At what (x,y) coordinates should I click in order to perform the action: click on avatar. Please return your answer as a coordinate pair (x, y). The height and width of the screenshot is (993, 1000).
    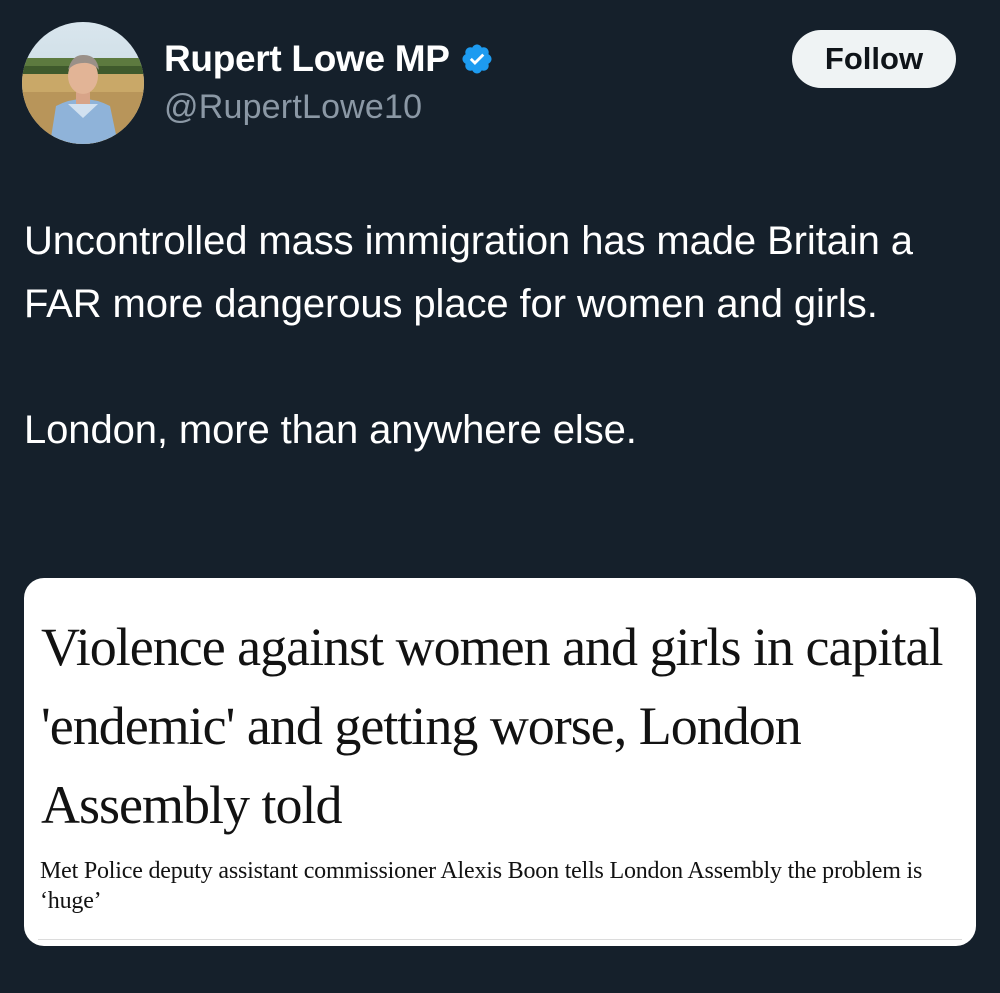
    Looking at the image, I should click on (83, 83).